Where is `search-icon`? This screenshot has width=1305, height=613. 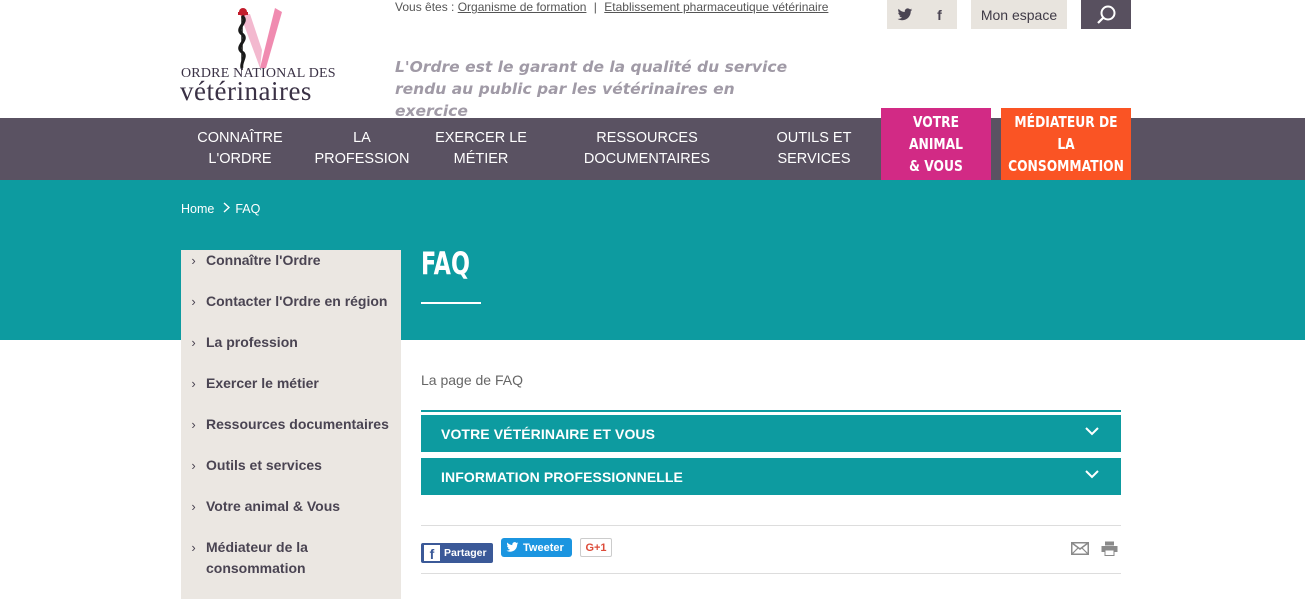 search-icon is located at coordinates (1106, 14).